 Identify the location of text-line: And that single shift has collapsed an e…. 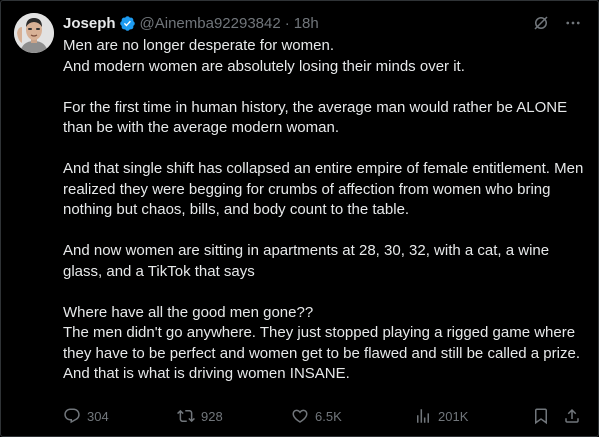
(323, 189).